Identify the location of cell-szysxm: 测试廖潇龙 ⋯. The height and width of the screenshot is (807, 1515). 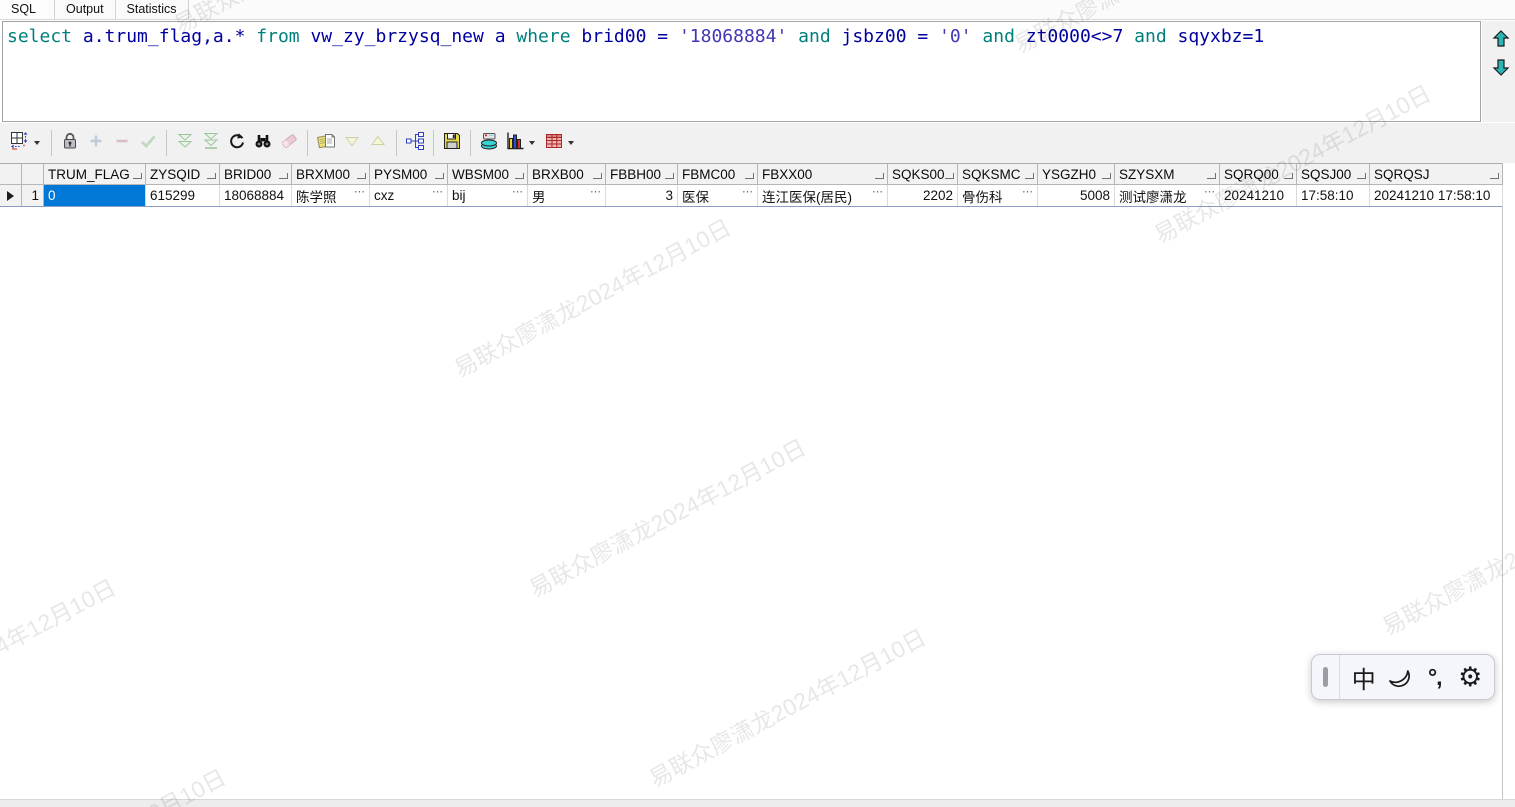
(1167, 195).